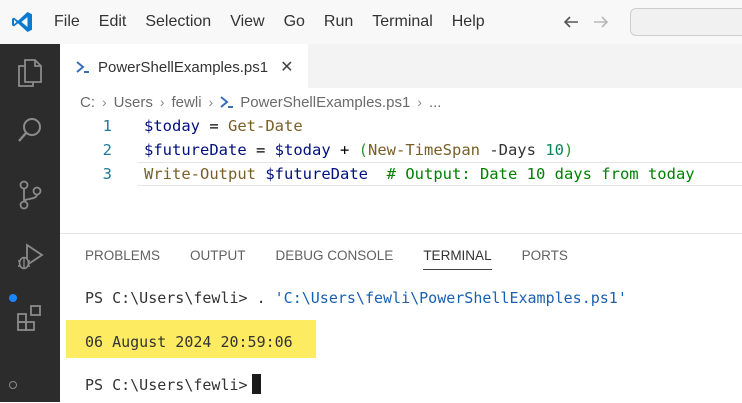 The image size is (742, 403). I want to click on breadcrumb-drive: C:, so click(87, 102).